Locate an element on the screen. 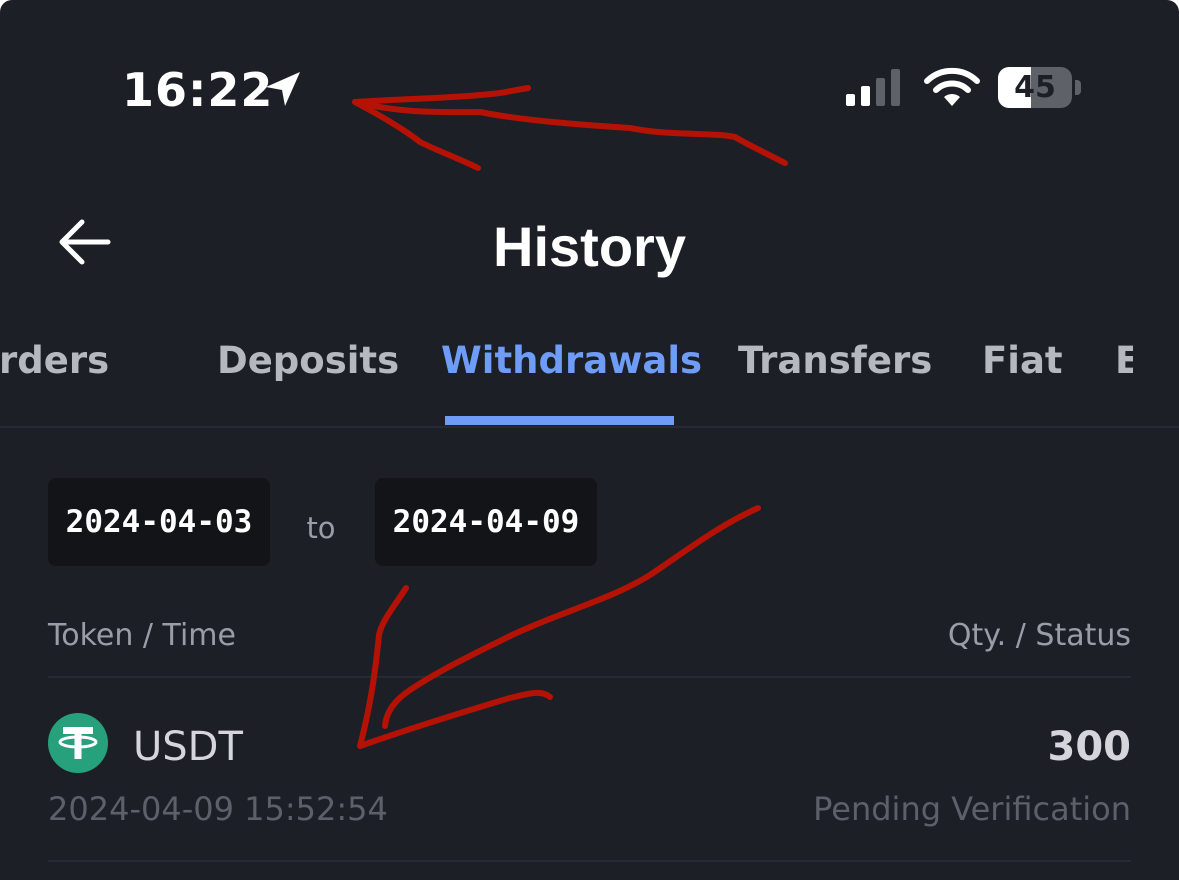 This screenshot has width=1179, height=880. withdrawal-quantity: 300 is located at coordinates (1089, 747).